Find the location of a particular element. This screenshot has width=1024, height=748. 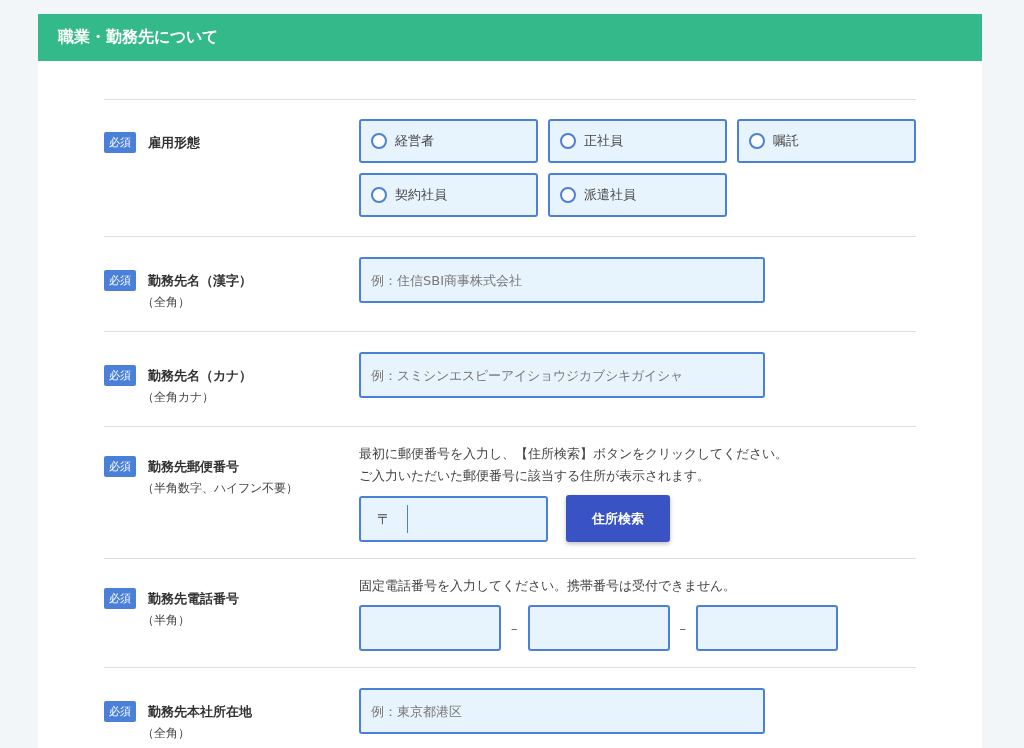

text-input-field: 例：スミシンエスピーアイショウジカブシキガイシャ is located at coordinates (562, 375).